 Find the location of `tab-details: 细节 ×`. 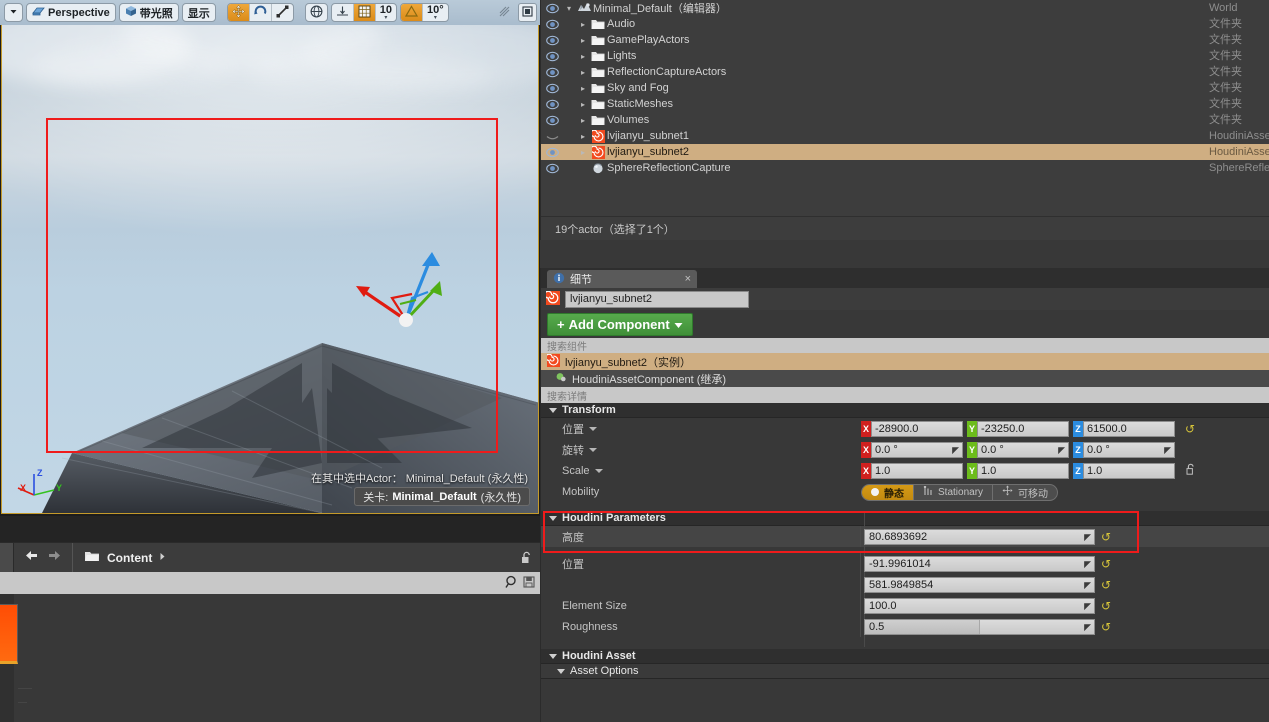

tab-details: 细节 × is located at coordinates (622, 279).